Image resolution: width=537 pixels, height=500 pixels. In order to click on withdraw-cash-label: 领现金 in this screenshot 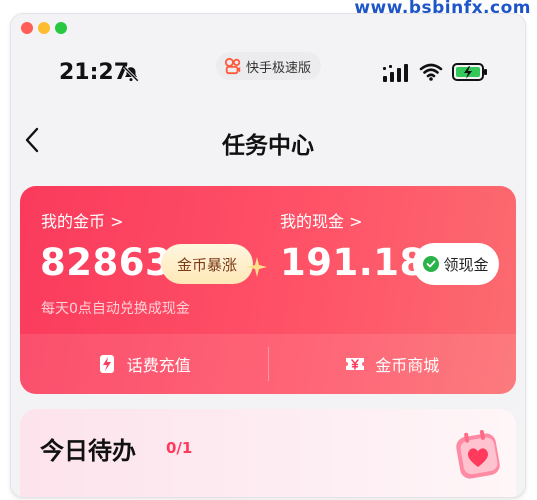, I will do `click(466, 264)`.